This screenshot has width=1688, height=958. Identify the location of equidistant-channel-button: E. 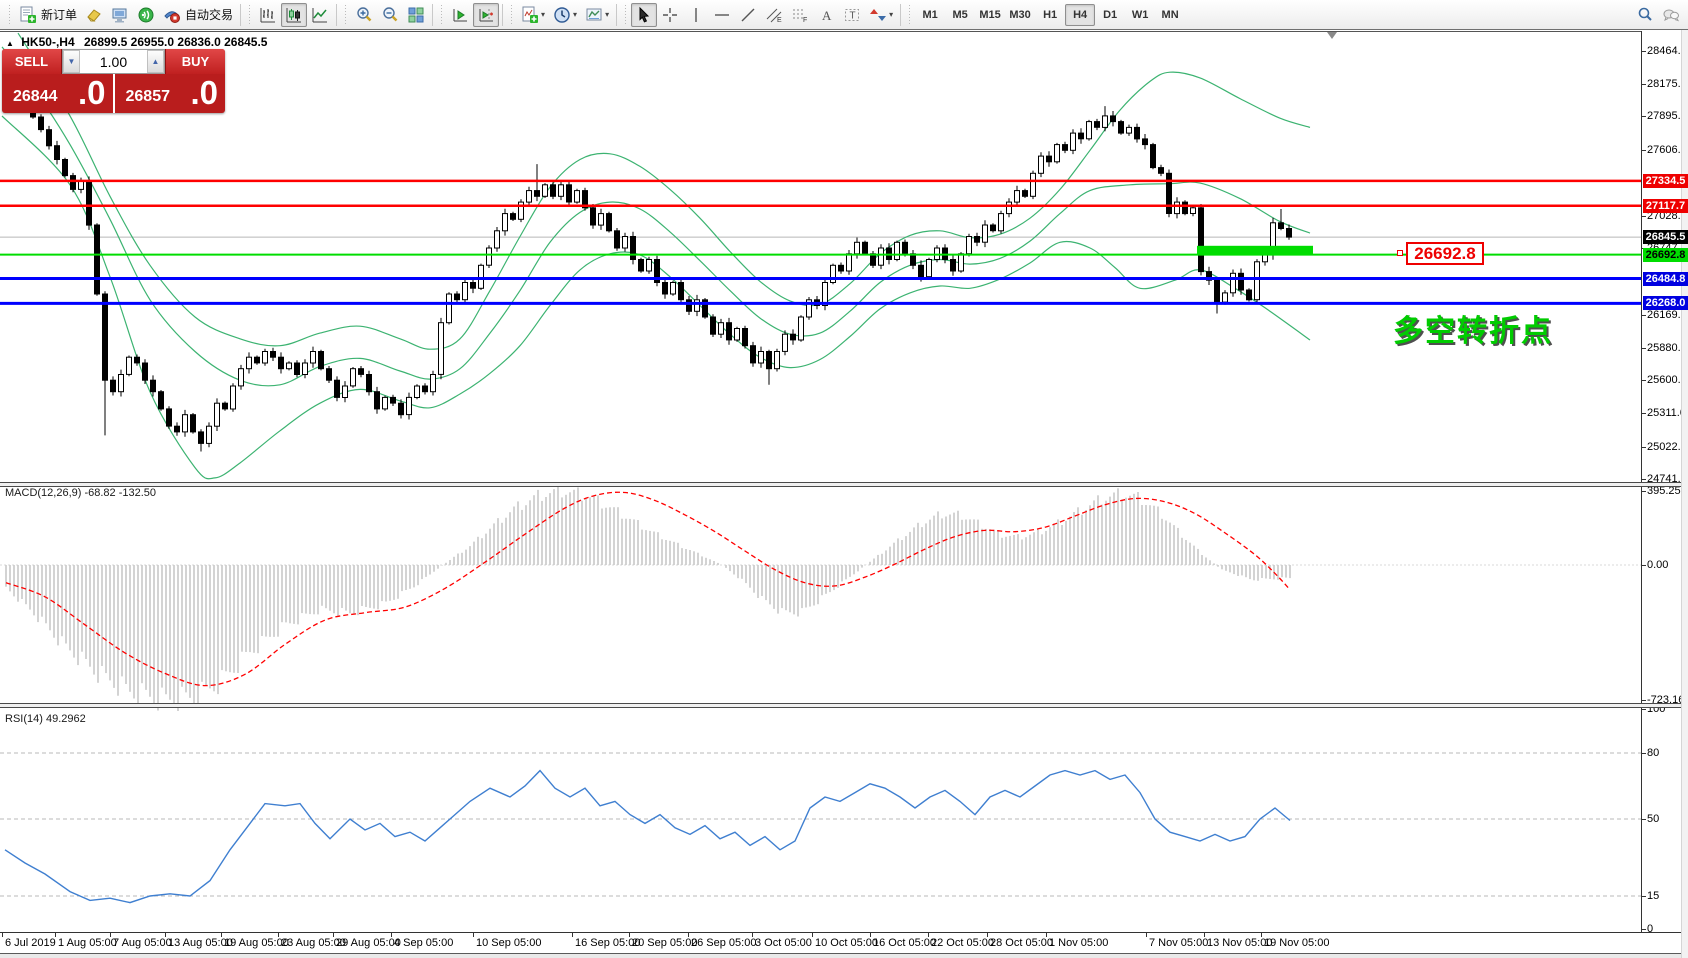
(774, 15).